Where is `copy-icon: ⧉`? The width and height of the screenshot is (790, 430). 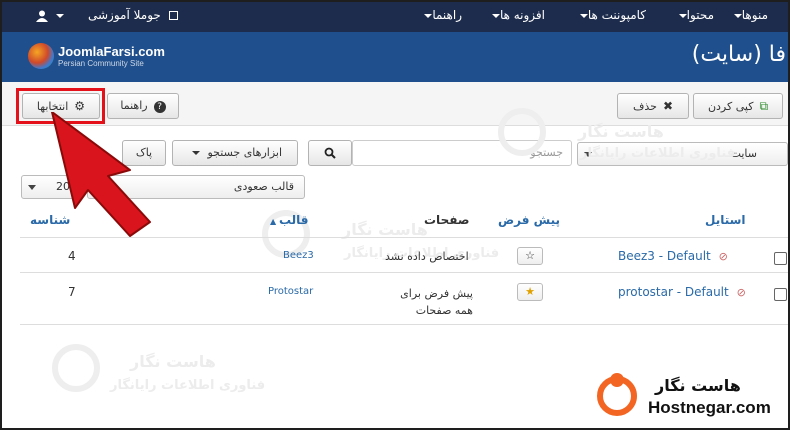 copy-icon: ⧉ is located at coordinates (764, 106).